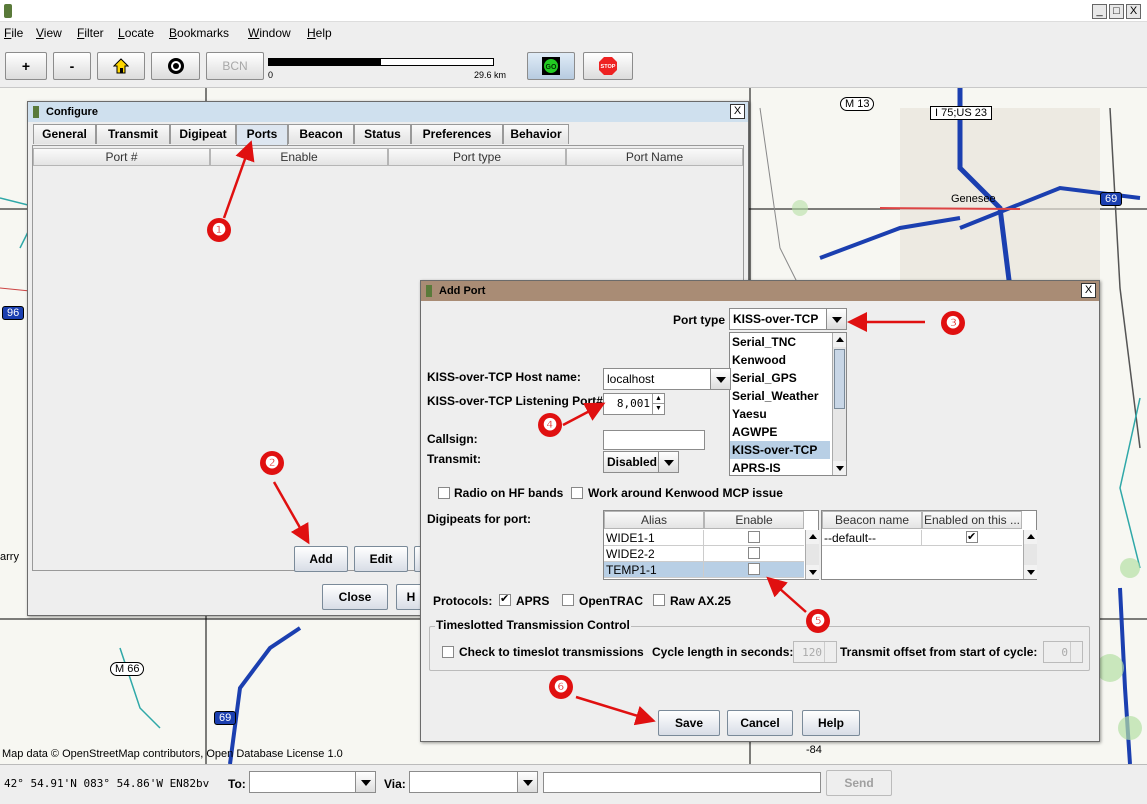 The height and width of the screenshot is (804, 1147). Describe the element at coordinates (72, 66) in the screenshot. I see `zoom-out-button: -` at that location.